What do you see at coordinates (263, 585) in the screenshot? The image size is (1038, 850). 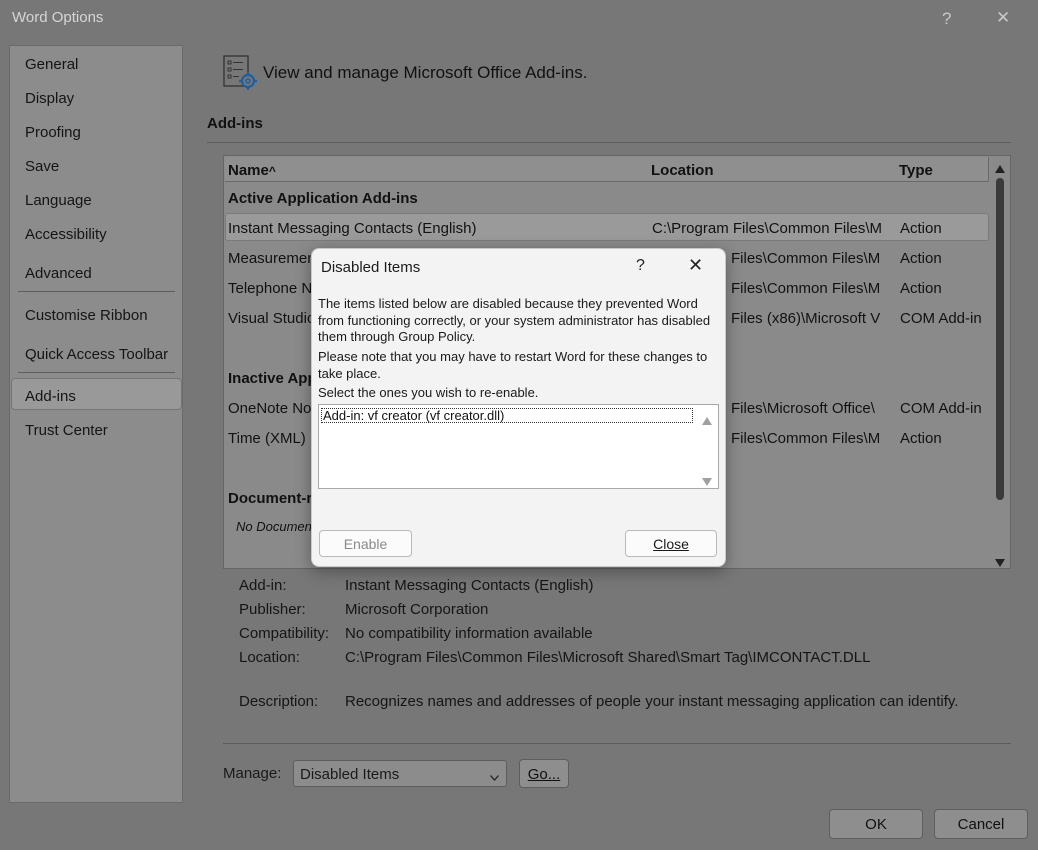 I see `detail-label-addin: Add-in:` at bounding box center [263, 585].